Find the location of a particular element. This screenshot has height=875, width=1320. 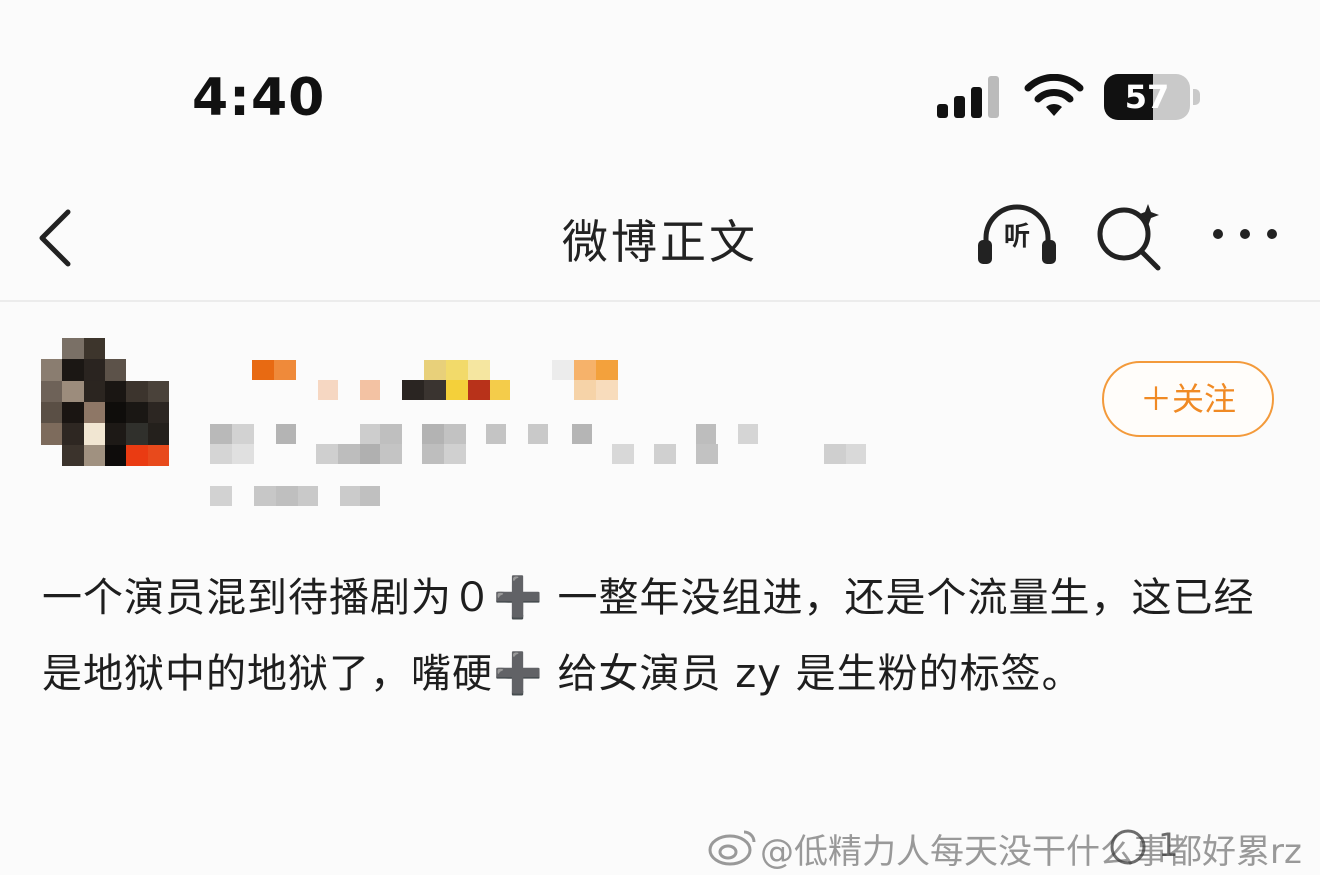

avatar is located at coordinates (105, 402).